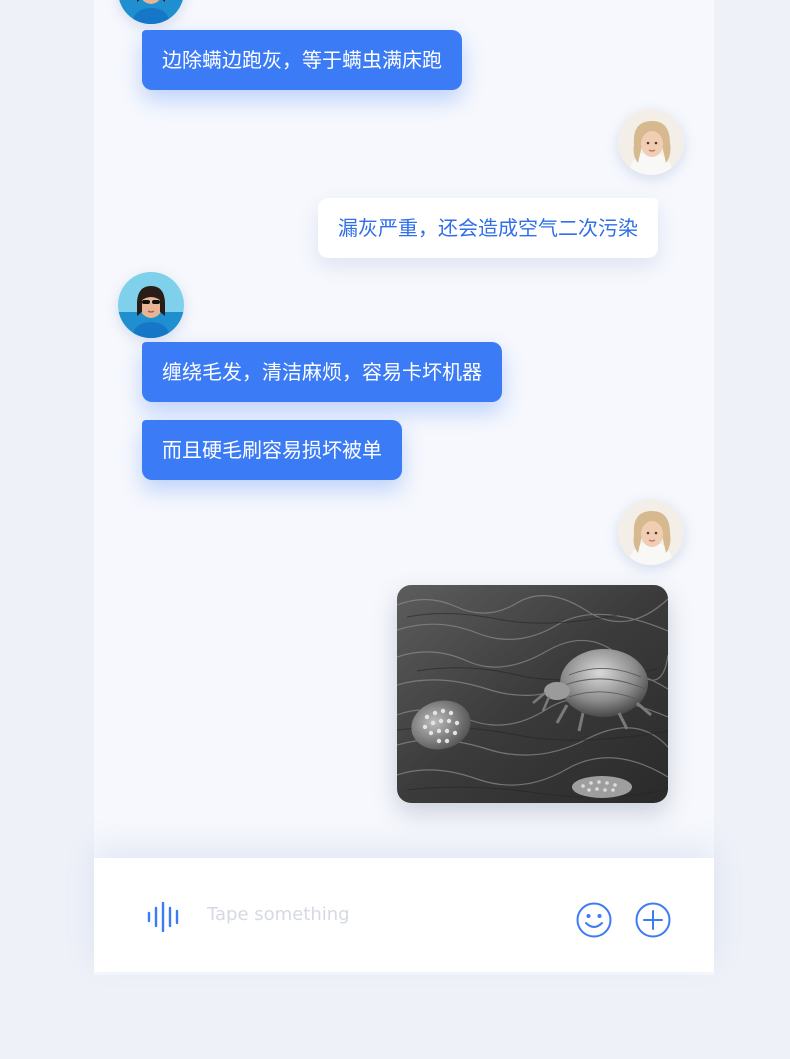 This screenshot has height=1059, width=790. Describe the element at coordinates (404, 915) in the screenshot. I see `message-input-bar: Tape something` at that location.